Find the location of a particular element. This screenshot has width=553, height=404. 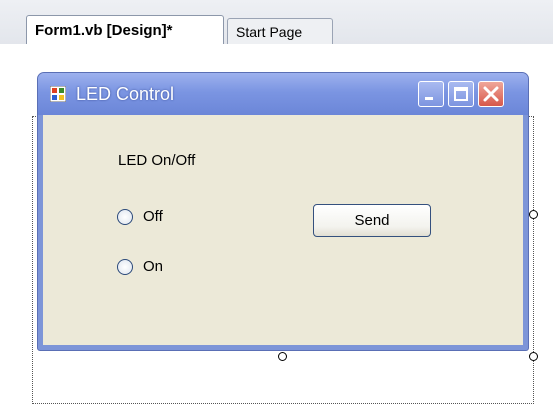

document-tab-strip: Form1.vb [Design]* Start Page is located at coordinates (276, 22).